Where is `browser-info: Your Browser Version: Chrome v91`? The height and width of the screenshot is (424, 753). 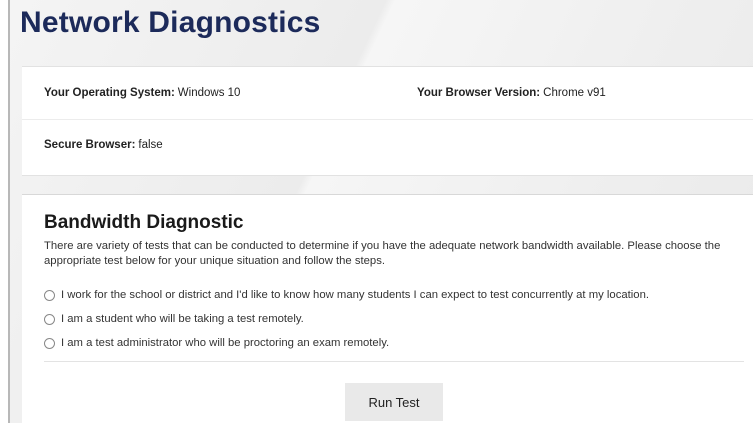 browser-info: Your Browser Version: Chrome v91 is located at coordinates (511, 93).